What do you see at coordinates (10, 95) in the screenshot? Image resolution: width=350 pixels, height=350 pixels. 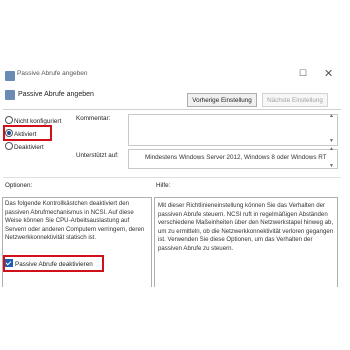 I see `policy-icon` at bounding box center [10, 95].